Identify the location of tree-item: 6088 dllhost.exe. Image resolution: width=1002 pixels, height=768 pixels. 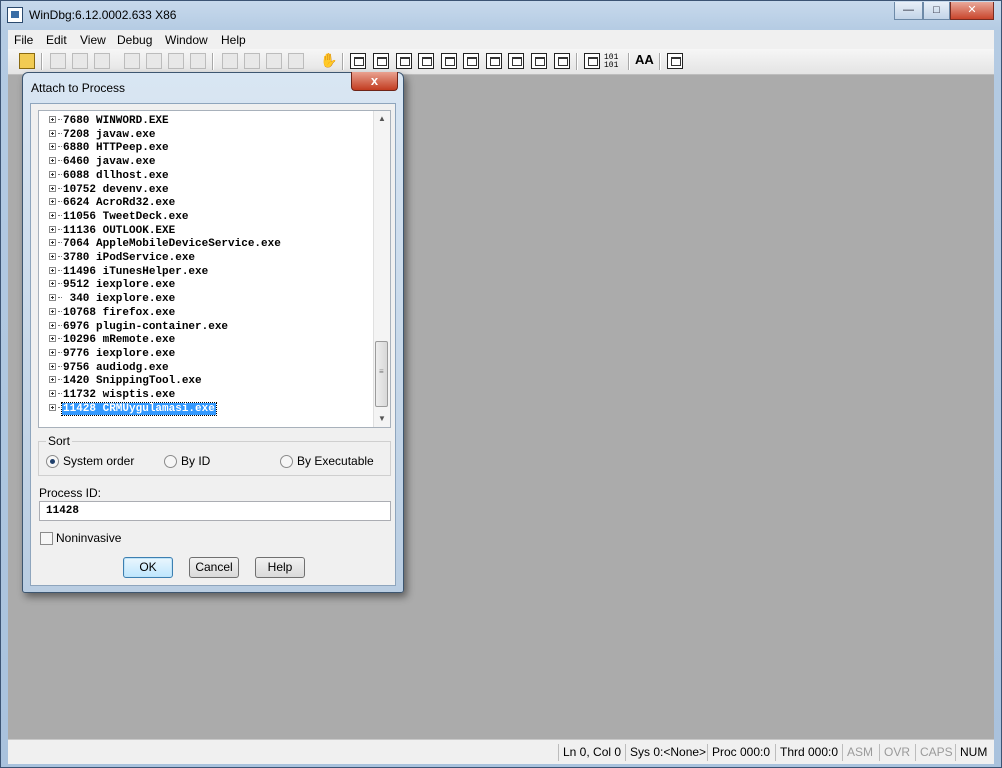
(109, 176).